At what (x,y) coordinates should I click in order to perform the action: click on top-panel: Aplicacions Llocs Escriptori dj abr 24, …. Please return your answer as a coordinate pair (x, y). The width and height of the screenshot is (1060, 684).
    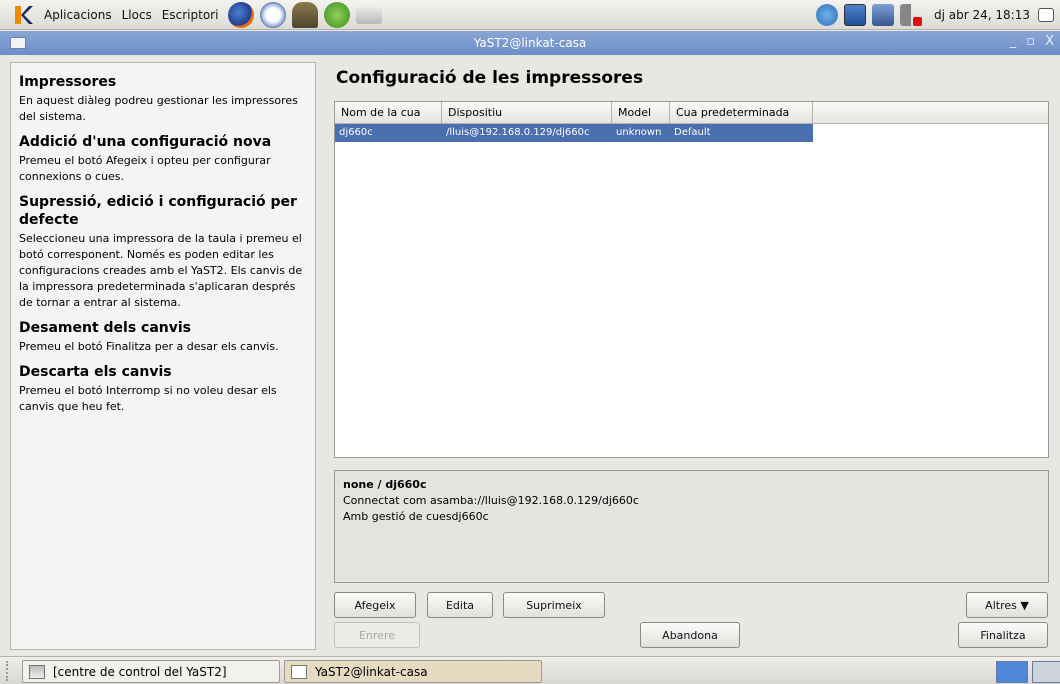
    Looking at the image, I should click on (530, 15).